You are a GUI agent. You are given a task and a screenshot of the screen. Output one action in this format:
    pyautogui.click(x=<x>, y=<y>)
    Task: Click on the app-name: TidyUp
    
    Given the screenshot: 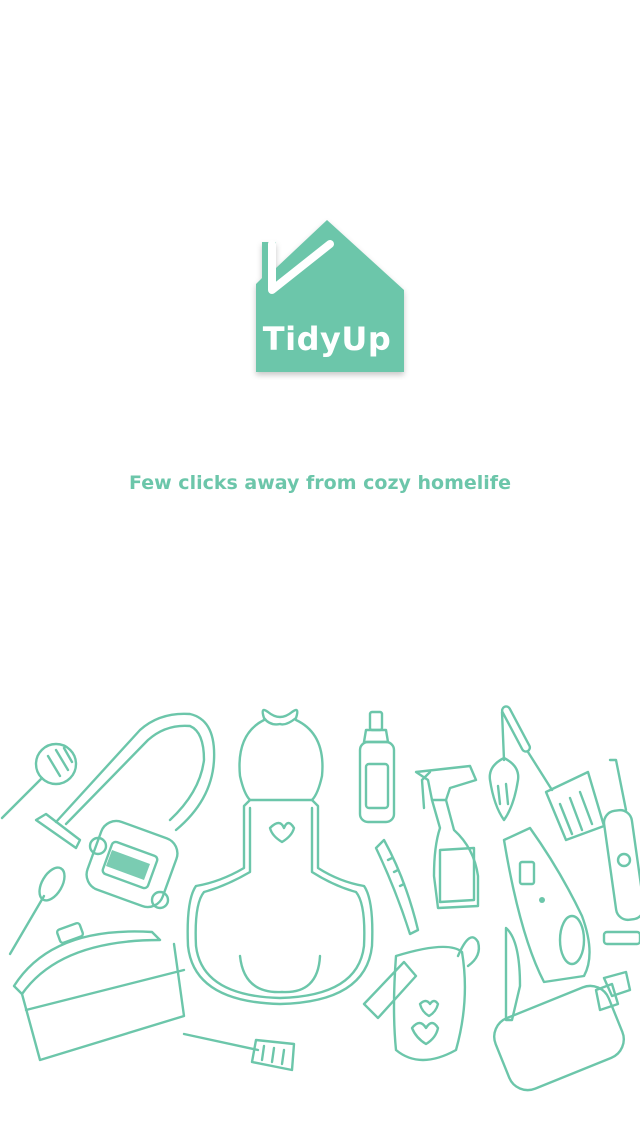 What is the action you would take?
    pyautogui.click(x=327, y=339)
    